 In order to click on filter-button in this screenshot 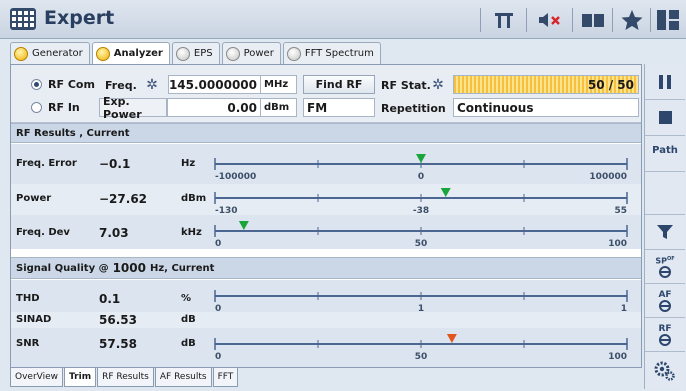, I will do `click(665, 232)`.